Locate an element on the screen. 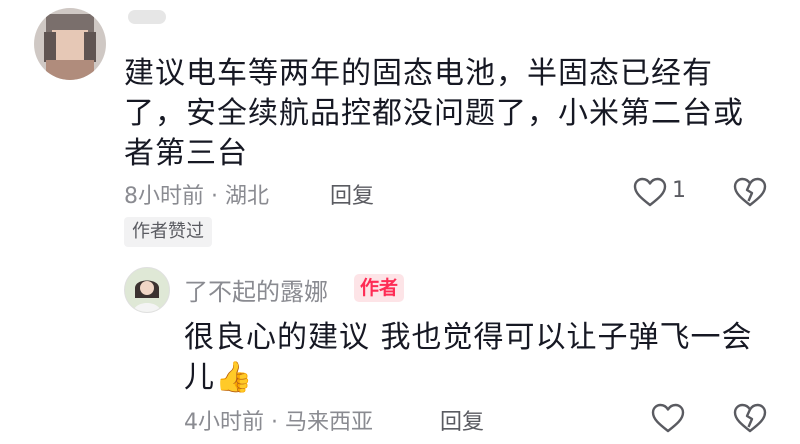 The image size is (800, 444). comment-meta: 8小时前 · 湖北 is located at coordinates (196, 194).